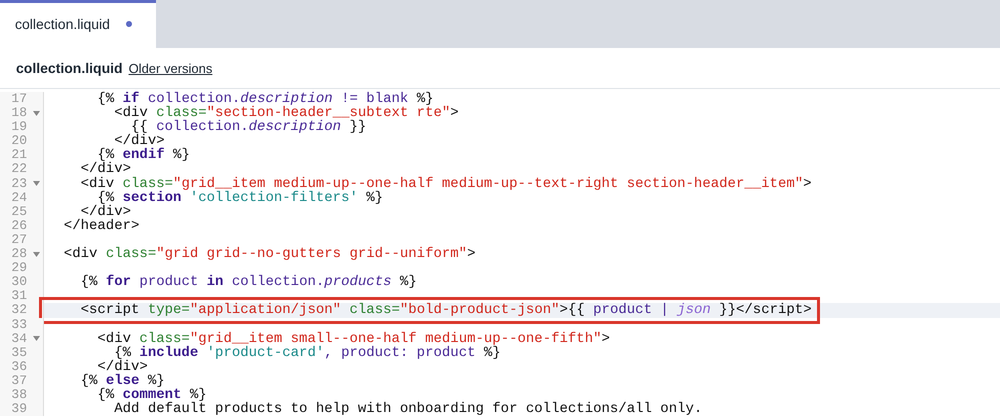 The height and width of the screenshot is (420, 1000). Describe the element at coordinates (152, 395) in the screenshot. I see `code-line: {% comment %}` at that location.